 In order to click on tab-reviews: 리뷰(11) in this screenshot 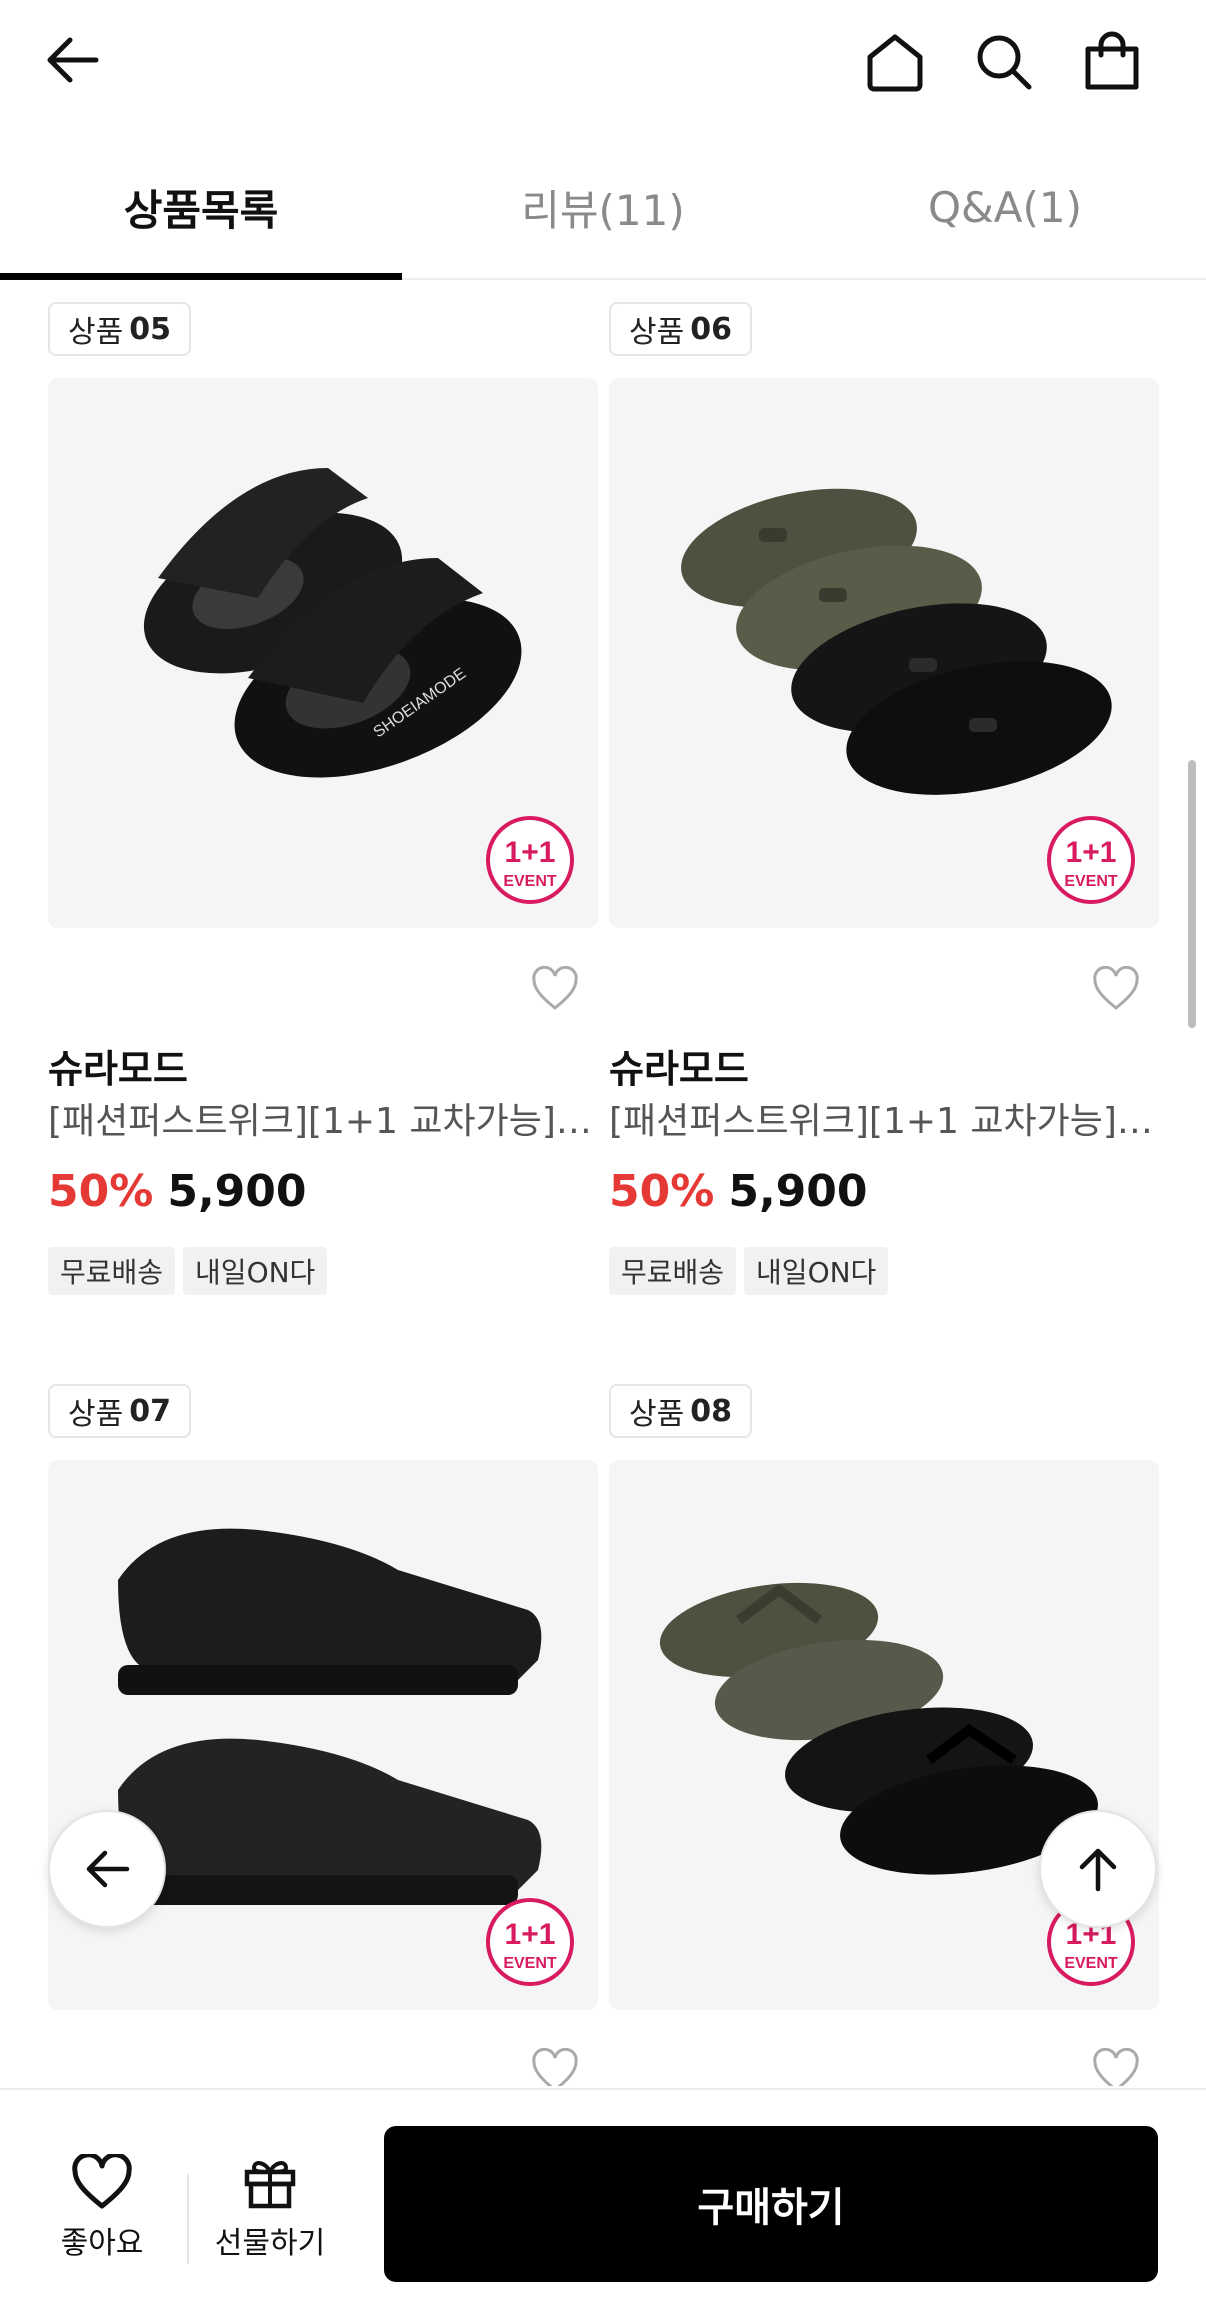, I will do `click(603, 207)`.